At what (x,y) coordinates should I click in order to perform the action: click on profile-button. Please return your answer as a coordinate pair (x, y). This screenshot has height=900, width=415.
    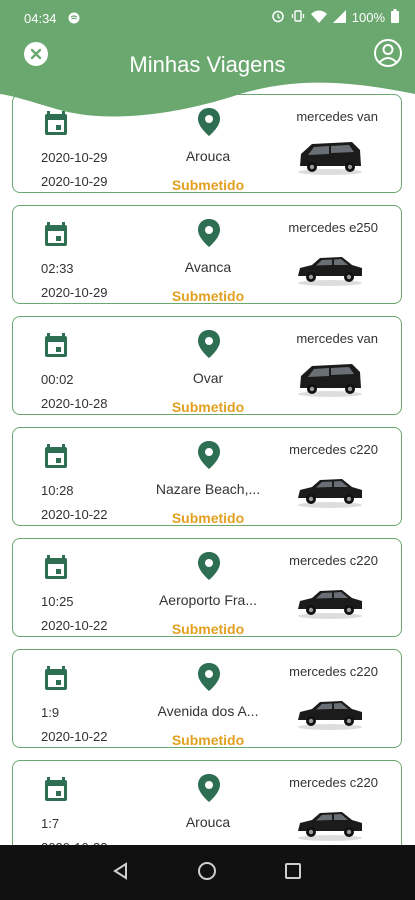
    Looking at the image, I should click on (388, 53).